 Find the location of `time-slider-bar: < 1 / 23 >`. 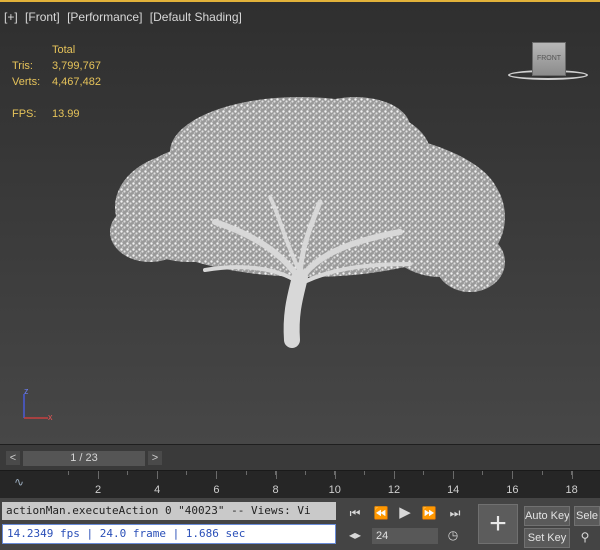

time-slider-bar: < 1 / 23 > is located at coordinates (300, 457).